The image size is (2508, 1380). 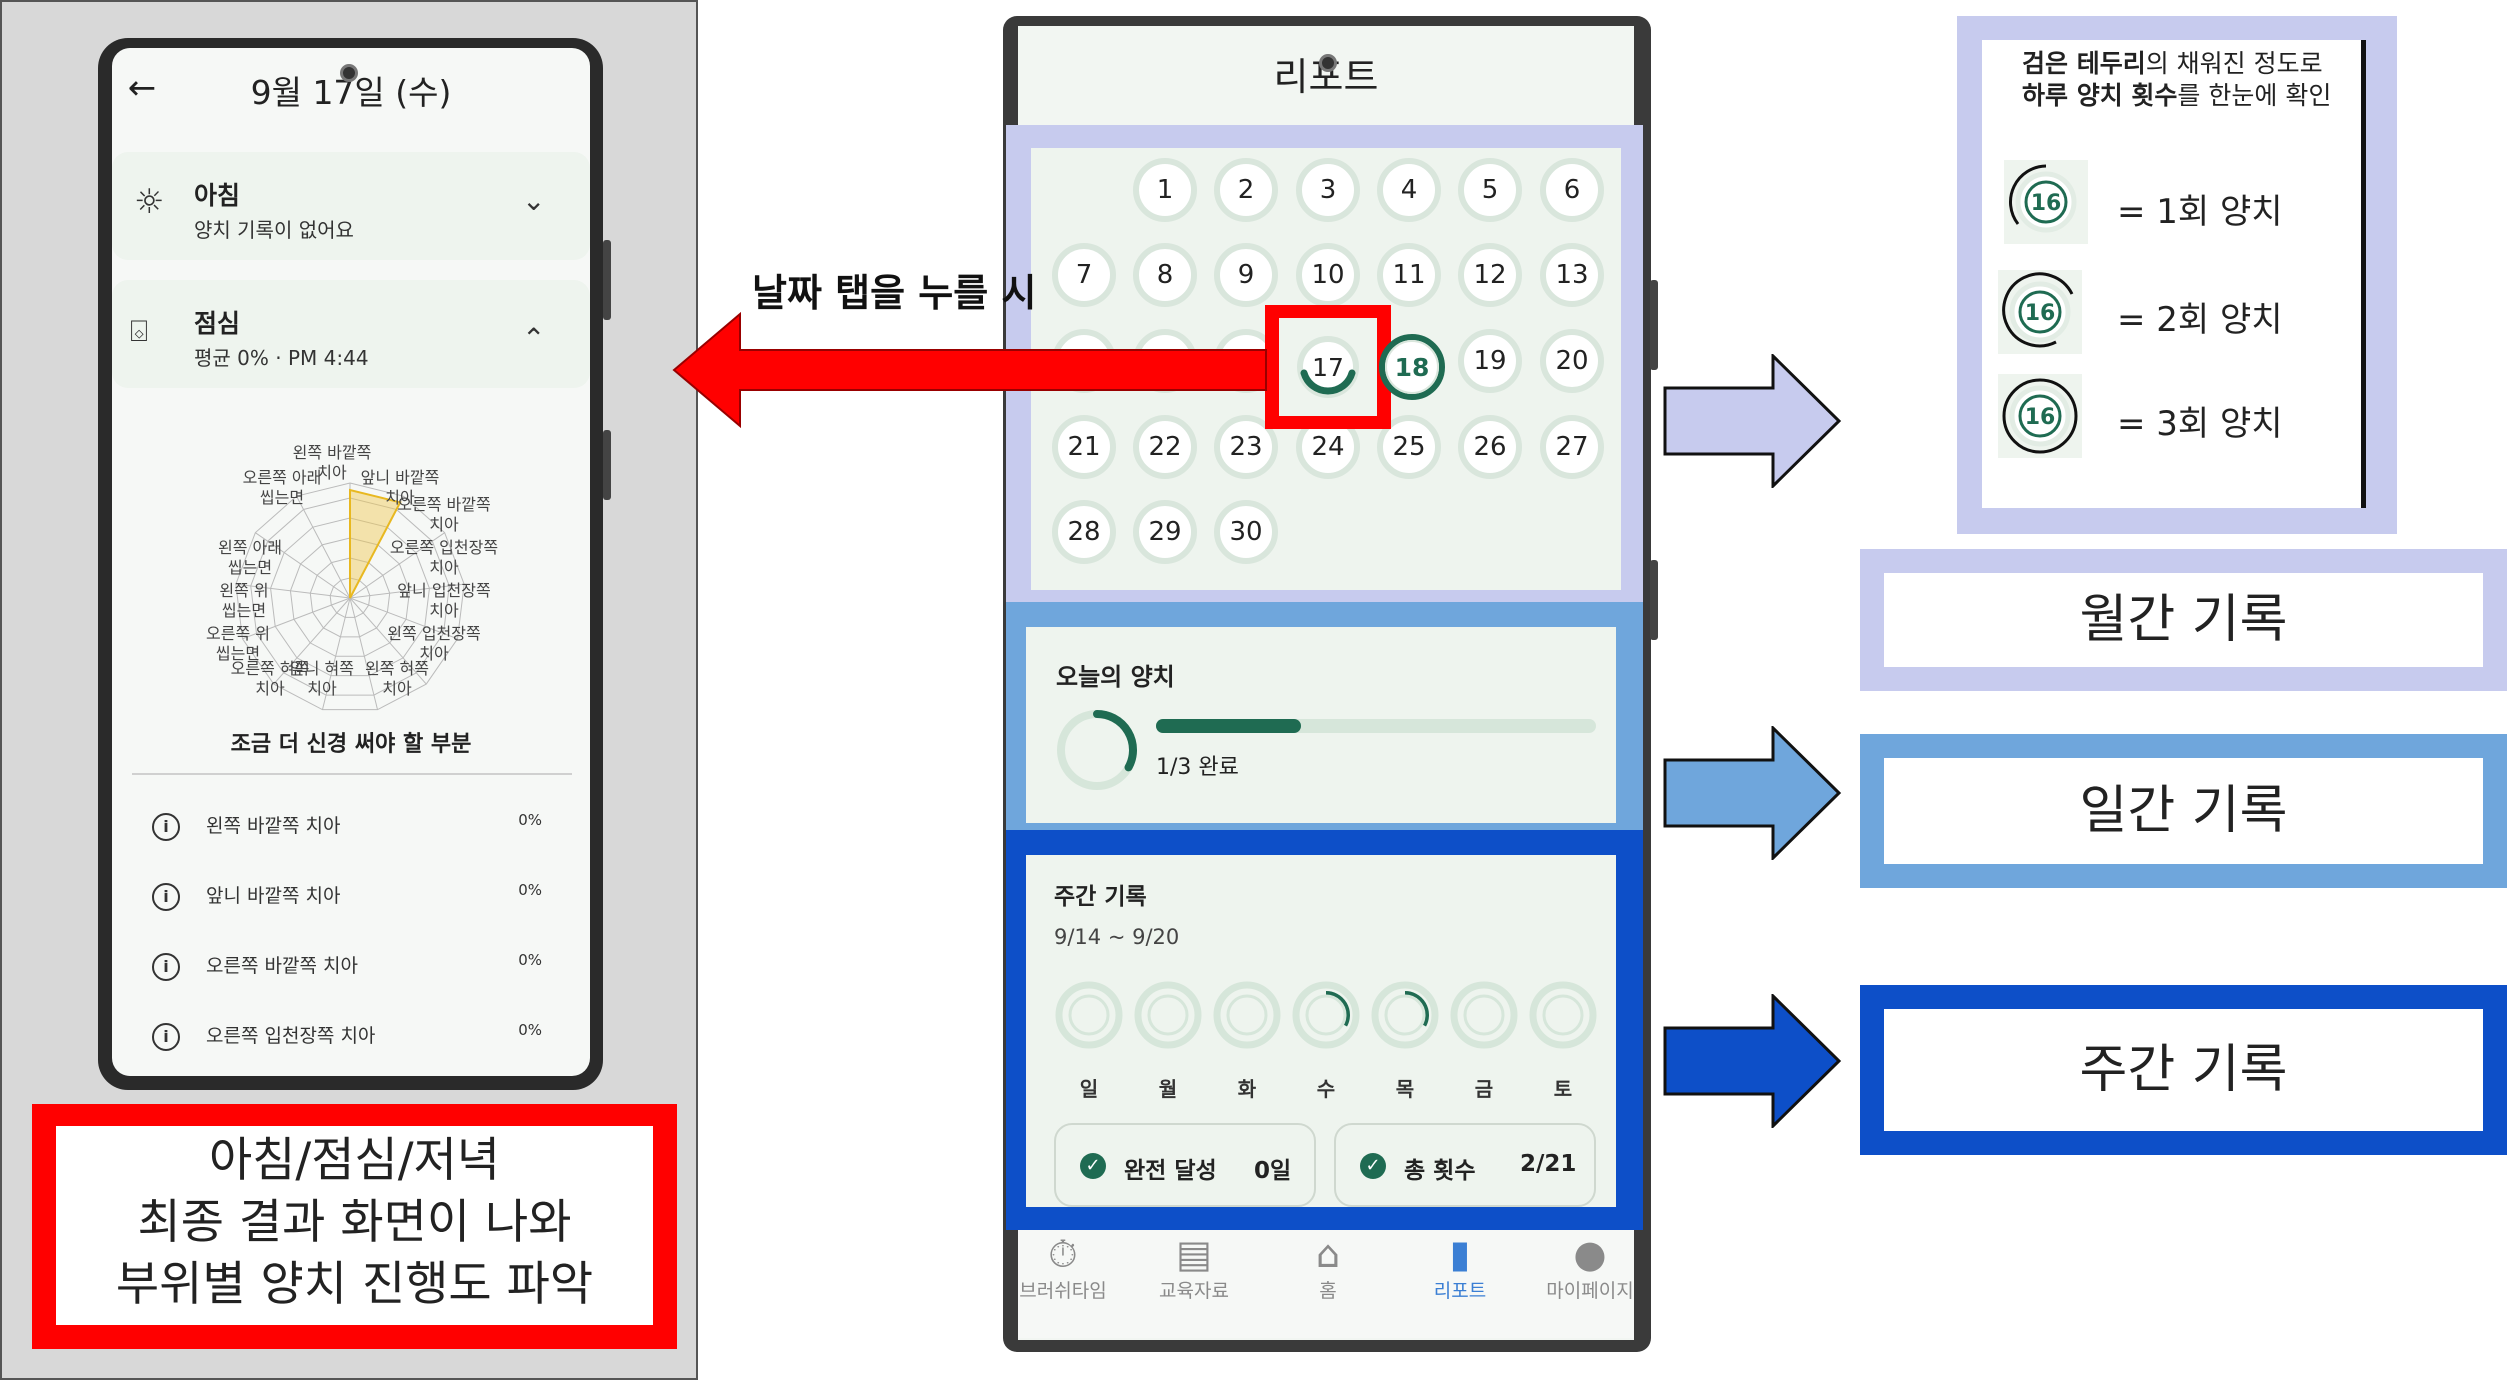 I want to click on caption-line: 최종 결과 화면이 나와, so click(x=354, y=1222).